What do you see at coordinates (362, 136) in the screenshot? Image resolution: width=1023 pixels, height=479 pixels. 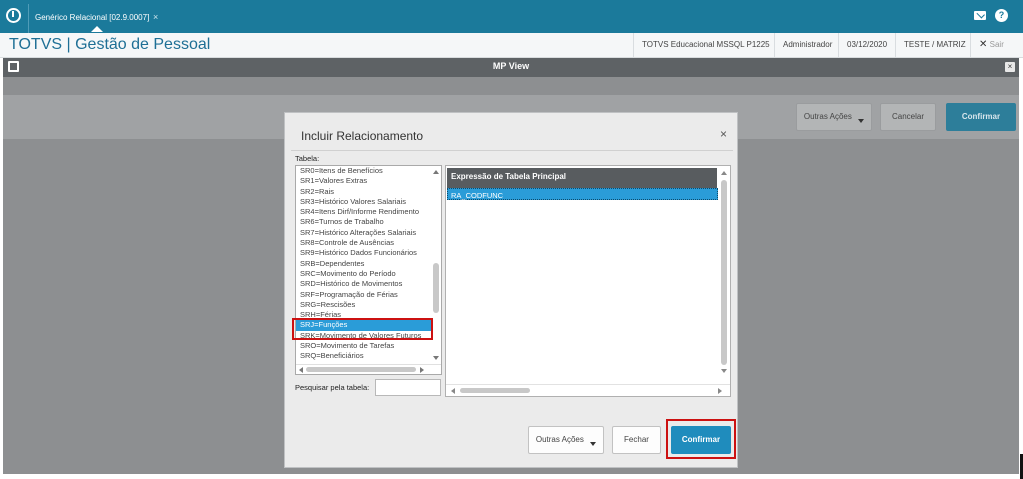 I see `dialog-title: Incluir Relacionamento` at bounding box center [362, 136].